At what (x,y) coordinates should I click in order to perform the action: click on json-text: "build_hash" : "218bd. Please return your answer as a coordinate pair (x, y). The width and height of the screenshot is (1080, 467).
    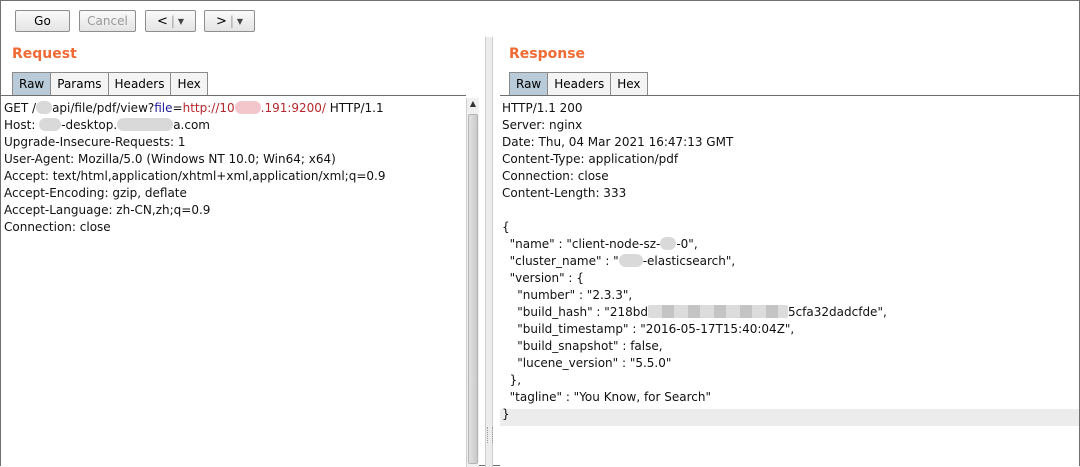
    Looking at the image, I should click on (575, 312).